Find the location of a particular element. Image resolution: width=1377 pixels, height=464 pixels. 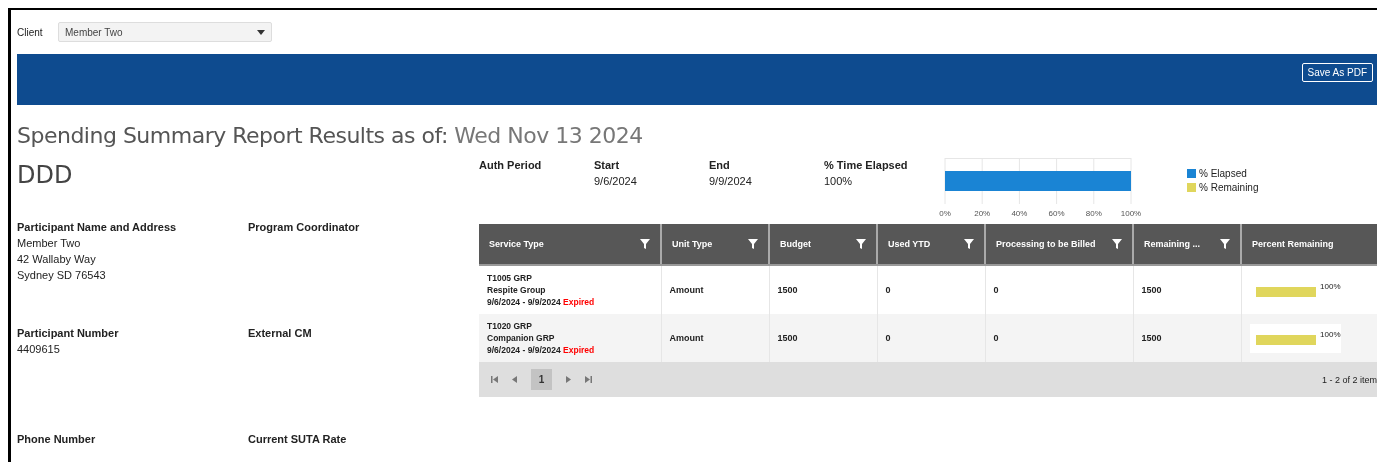

field-value: 4409615 is located at coordinates (39, 349).